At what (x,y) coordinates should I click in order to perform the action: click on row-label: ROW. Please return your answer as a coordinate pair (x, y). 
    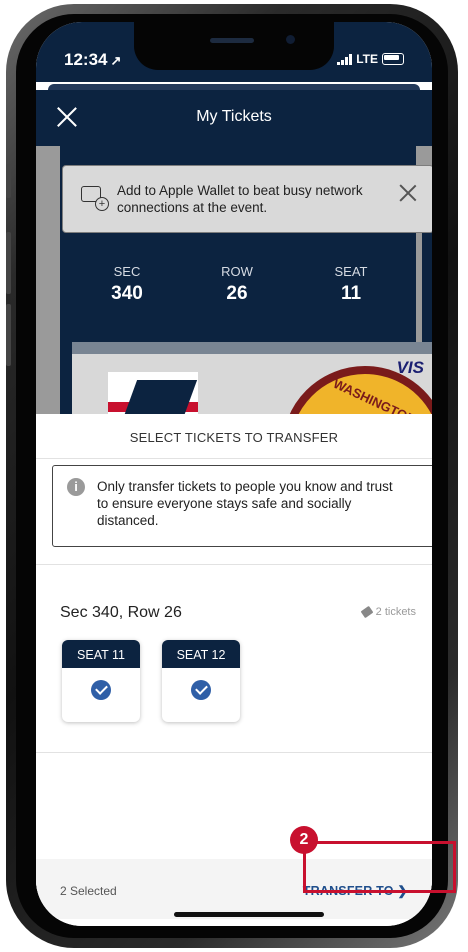
    Looking at the image, I should click on (237, 271).